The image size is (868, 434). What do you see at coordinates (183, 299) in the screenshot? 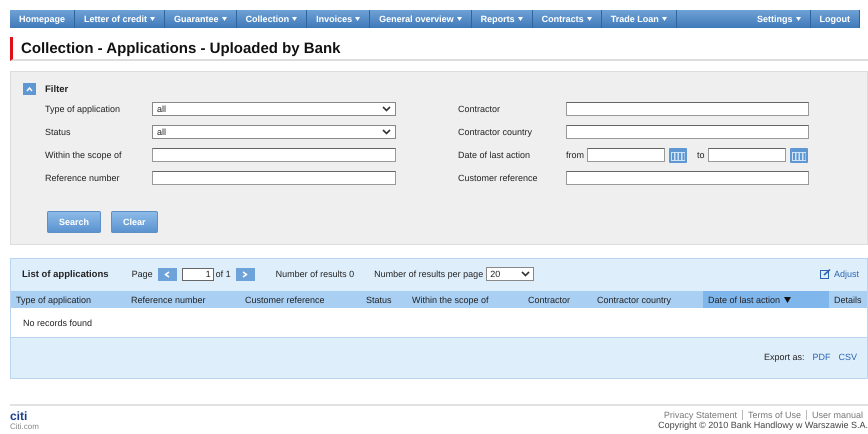
I see `column-header: Reference number` at bounding box center [183, 299].